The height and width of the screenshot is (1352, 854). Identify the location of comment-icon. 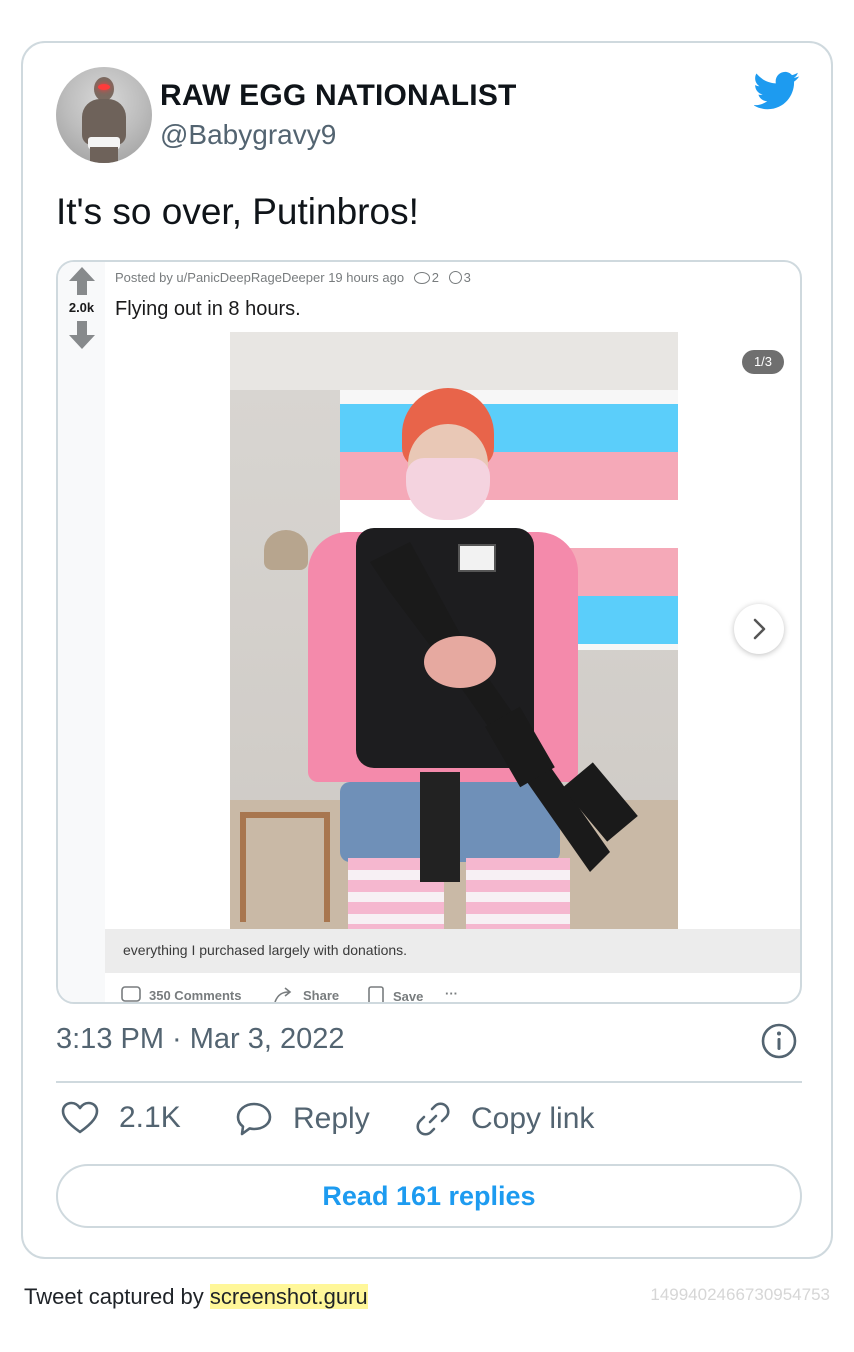
(131, 994).